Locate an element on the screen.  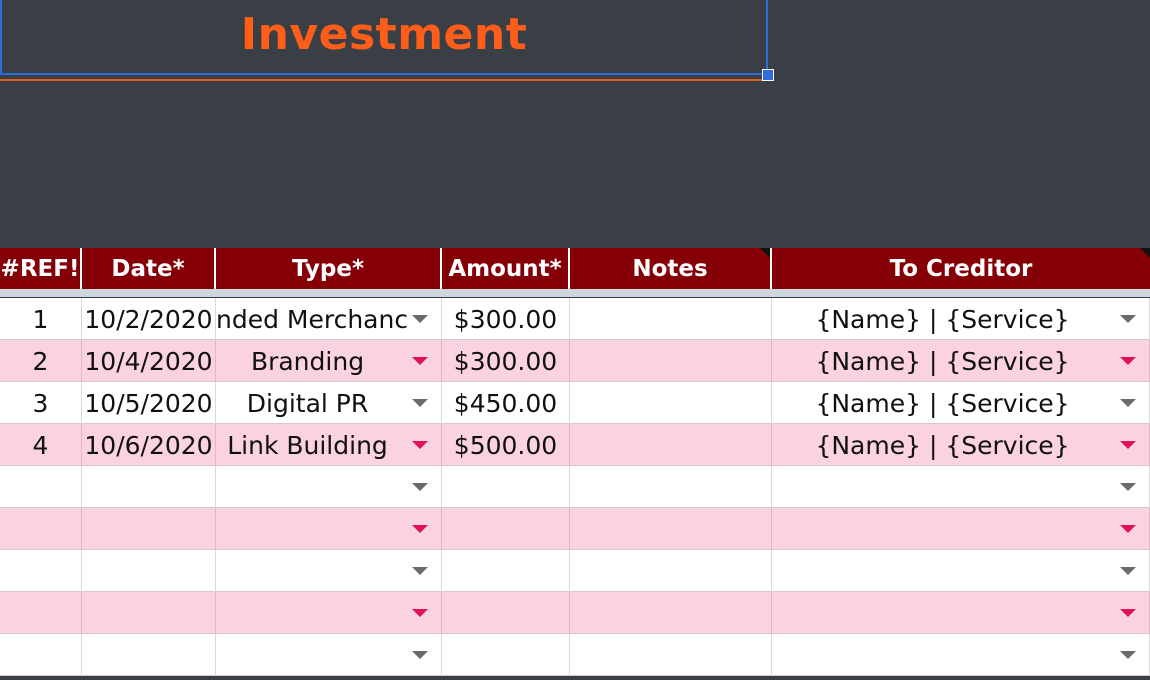
cell-date: 10/6/2020 is located at coordinates (149, 445).